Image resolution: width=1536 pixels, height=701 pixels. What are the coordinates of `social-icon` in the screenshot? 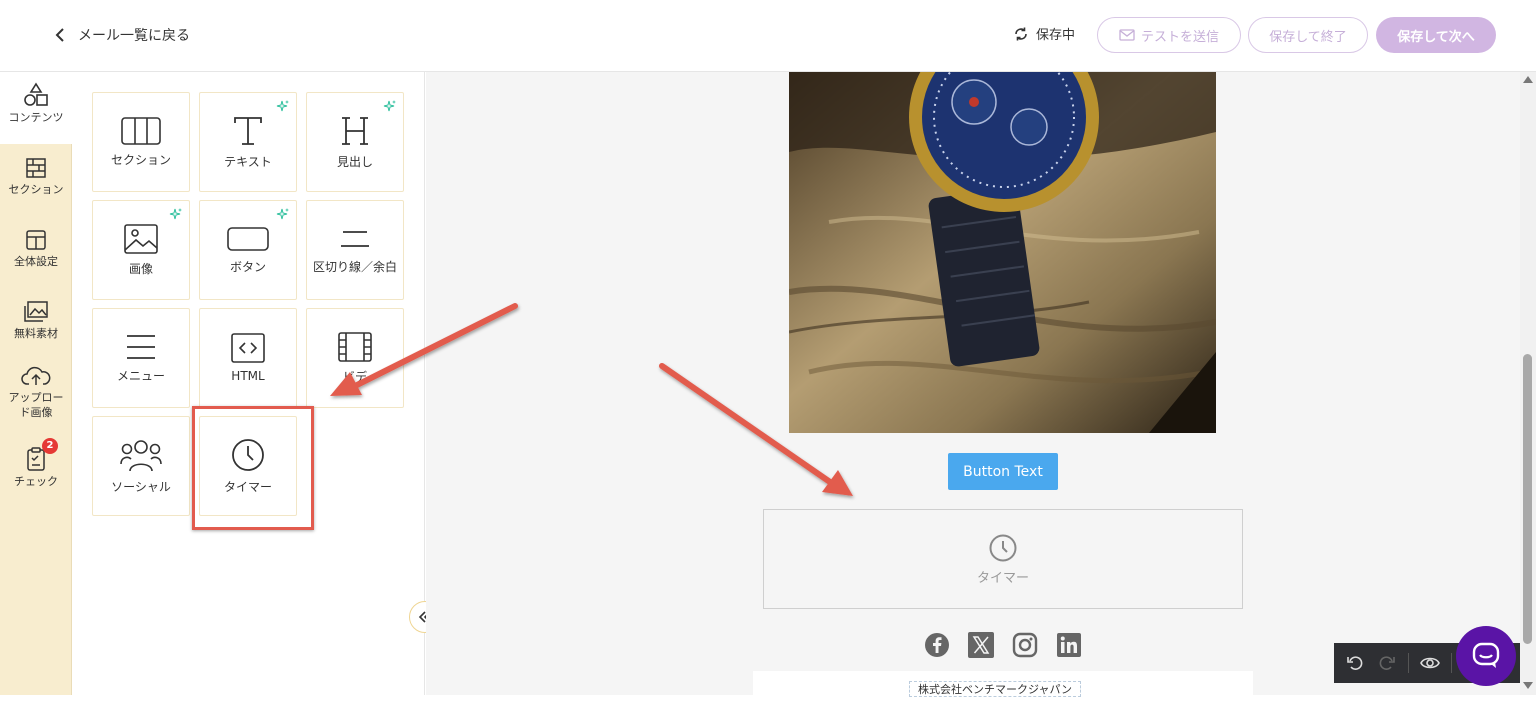 It's located at (141, 455).